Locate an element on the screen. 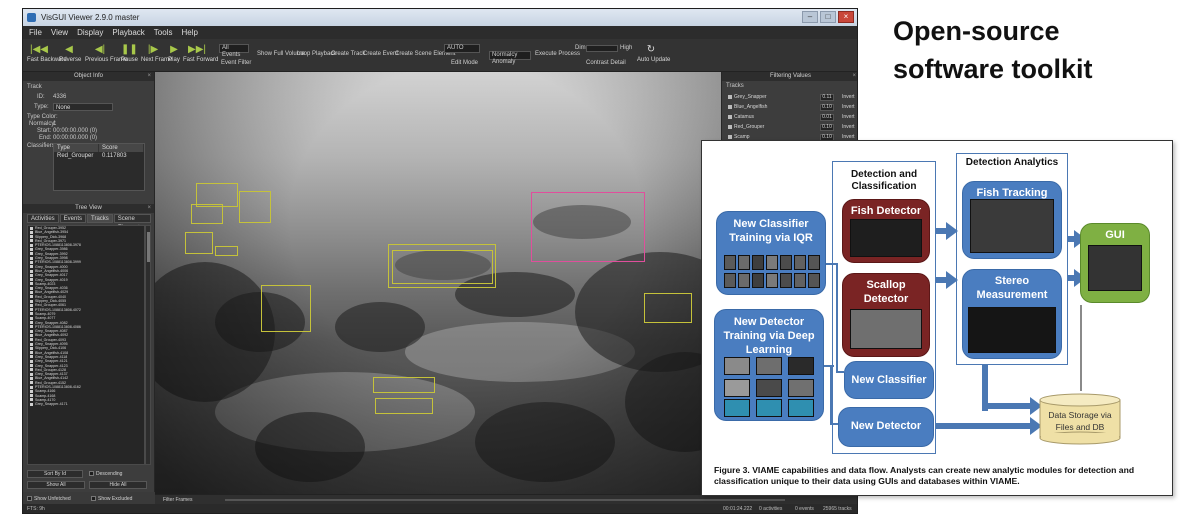  tab-tracks: Tracks is located at coordinates (100, 218).